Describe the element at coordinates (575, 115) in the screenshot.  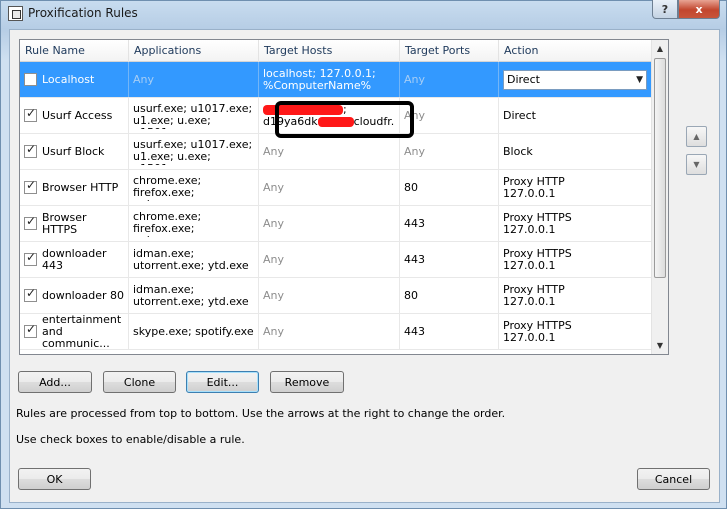
I see `action-cell: Direct` at that location.